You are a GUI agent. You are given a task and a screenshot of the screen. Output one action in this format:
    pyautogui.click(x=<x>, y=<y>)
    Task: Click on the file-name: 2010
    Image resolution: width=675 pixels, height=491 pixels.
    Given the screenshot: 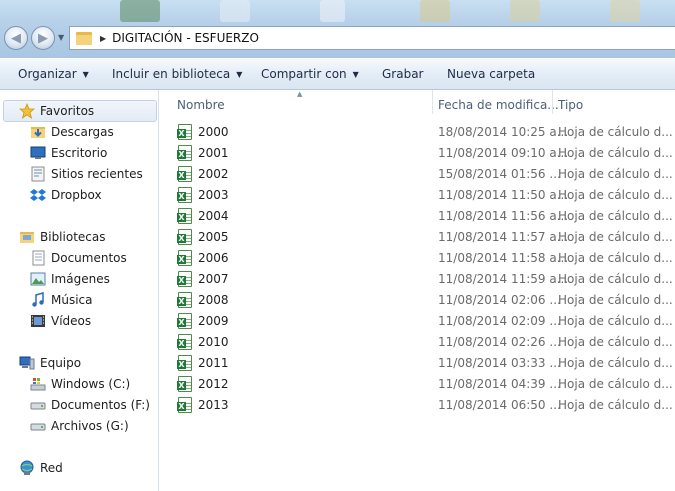 What is the action you would take?
    pyautogui.click(x=213, y=342)
    